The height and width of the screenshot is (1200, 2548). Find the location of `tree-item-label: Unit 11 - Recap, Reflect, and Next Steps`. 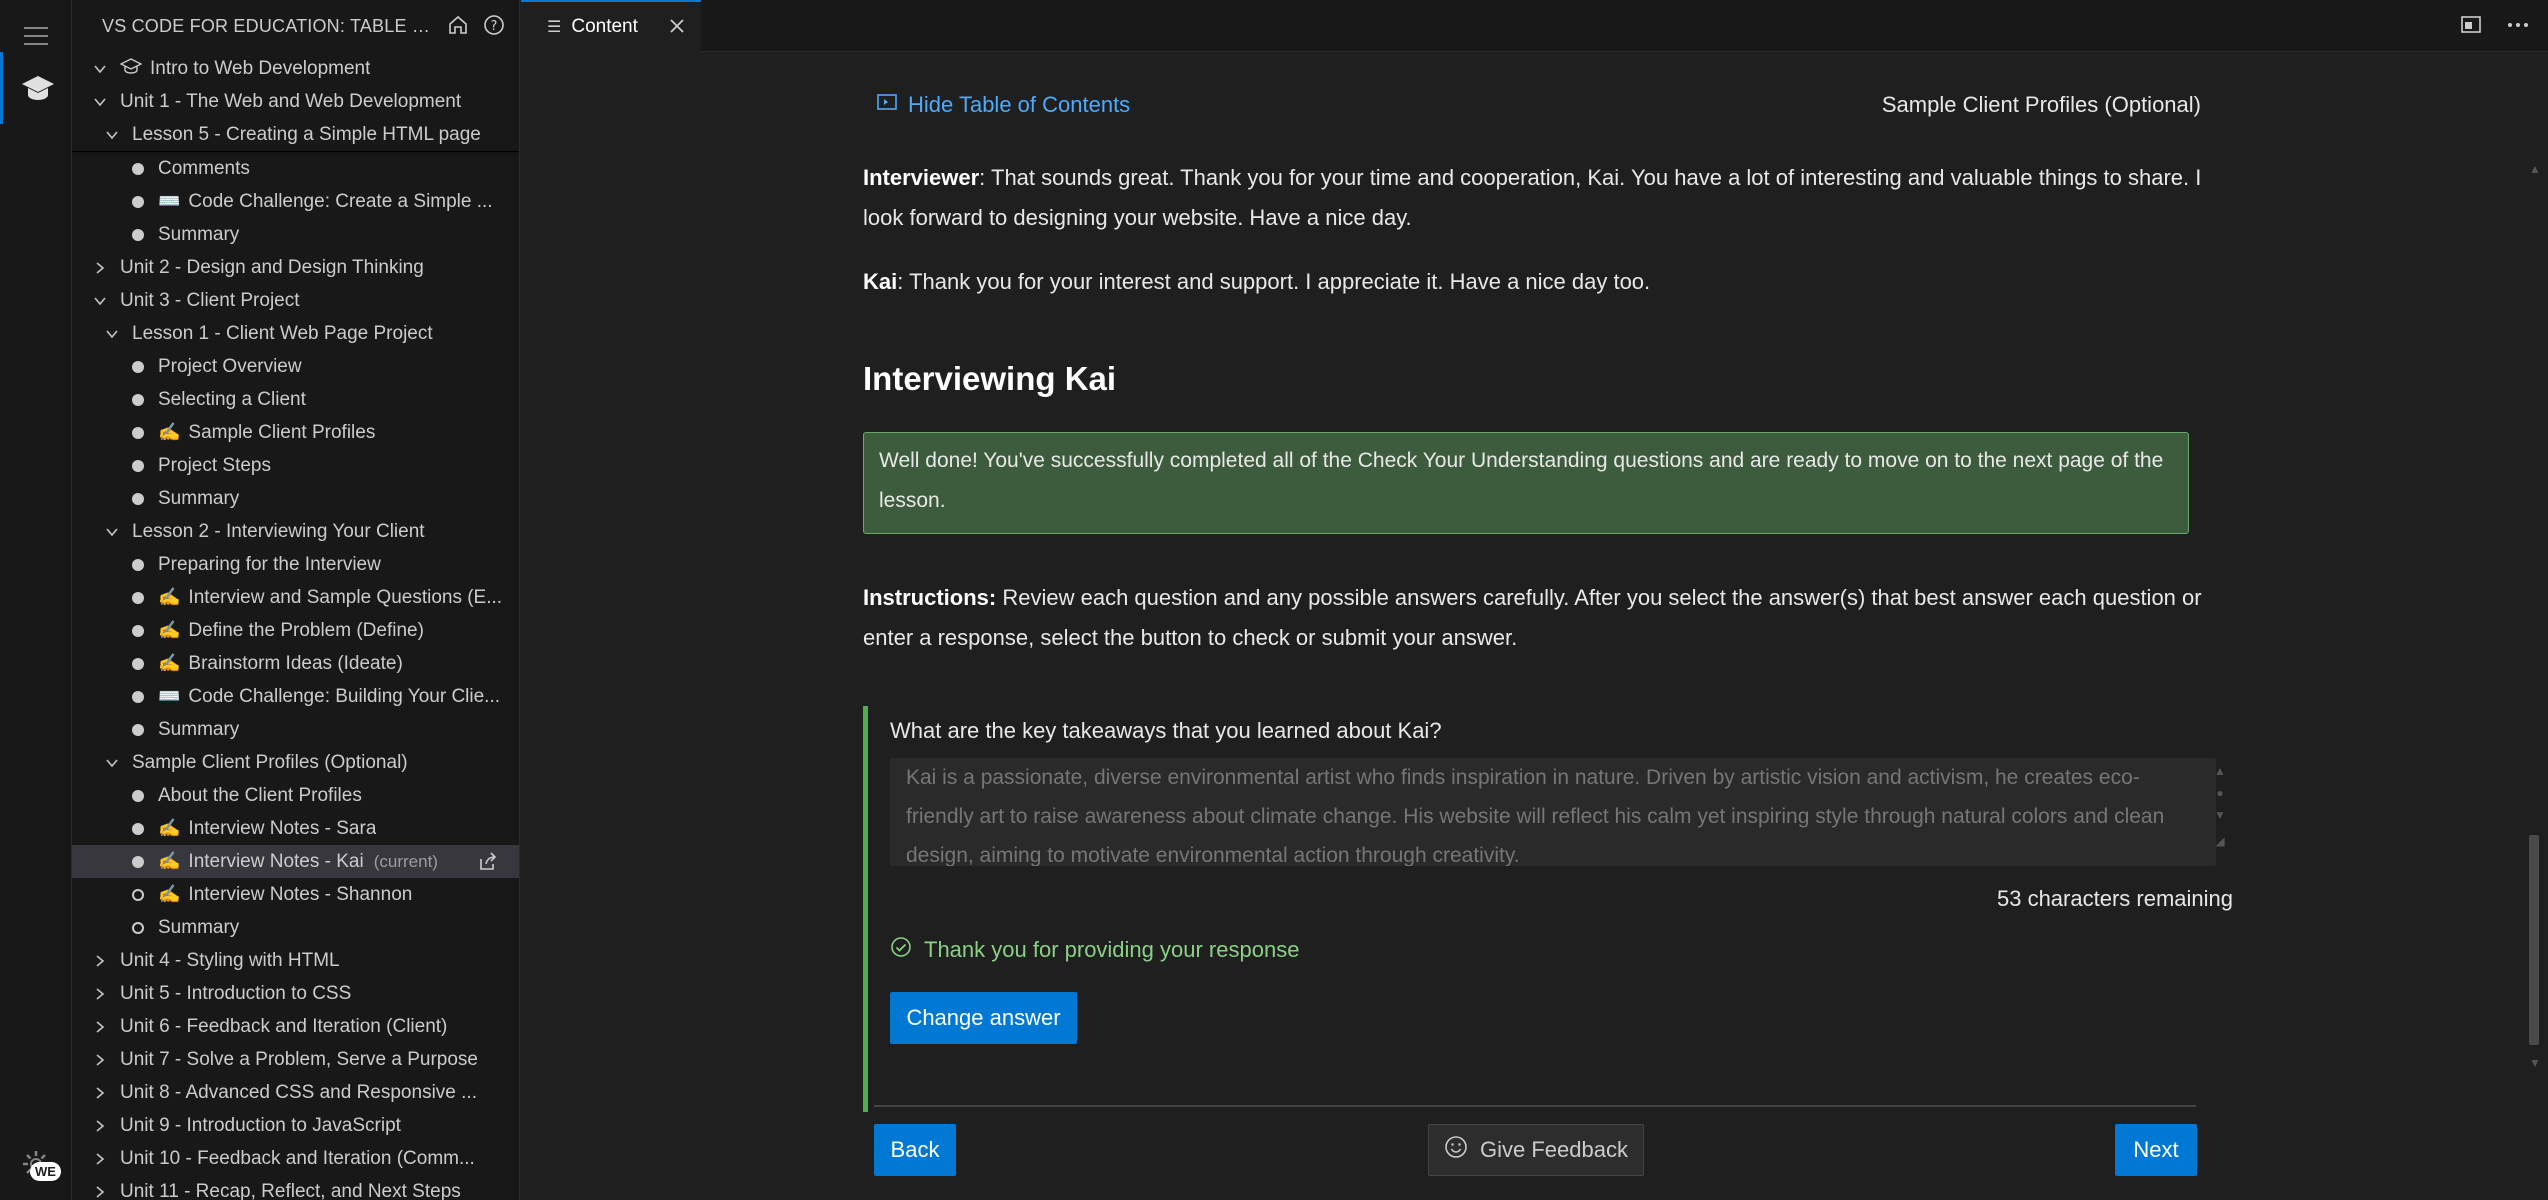

tree-item-label: Unit 11 - Recap, Reflect, and Next Steps is located at coordinates (290, 1190).